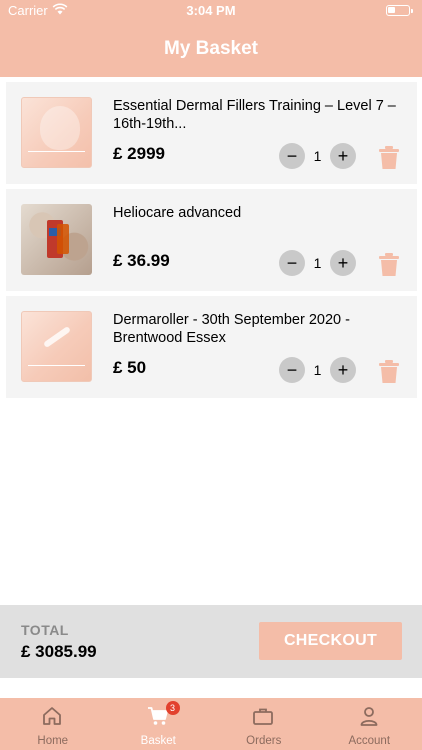 The image size is (422, 750). What do you see at coordinates (330, 641) in the screenshot?
I see `checkout-button: CHECKOUT` at bounding box center [330, 641].